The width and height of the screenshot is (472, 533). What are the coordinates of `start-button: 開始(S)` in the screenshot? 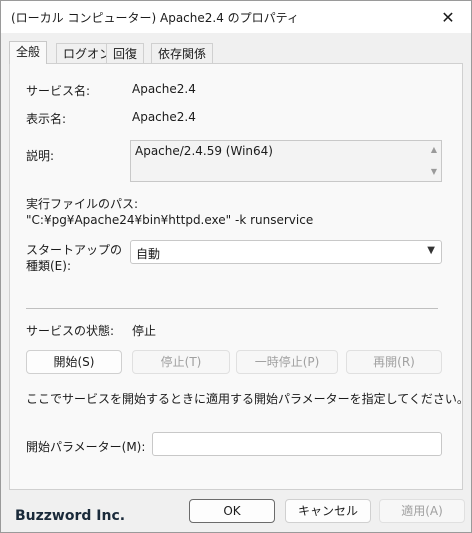 It's located at (74, 362).